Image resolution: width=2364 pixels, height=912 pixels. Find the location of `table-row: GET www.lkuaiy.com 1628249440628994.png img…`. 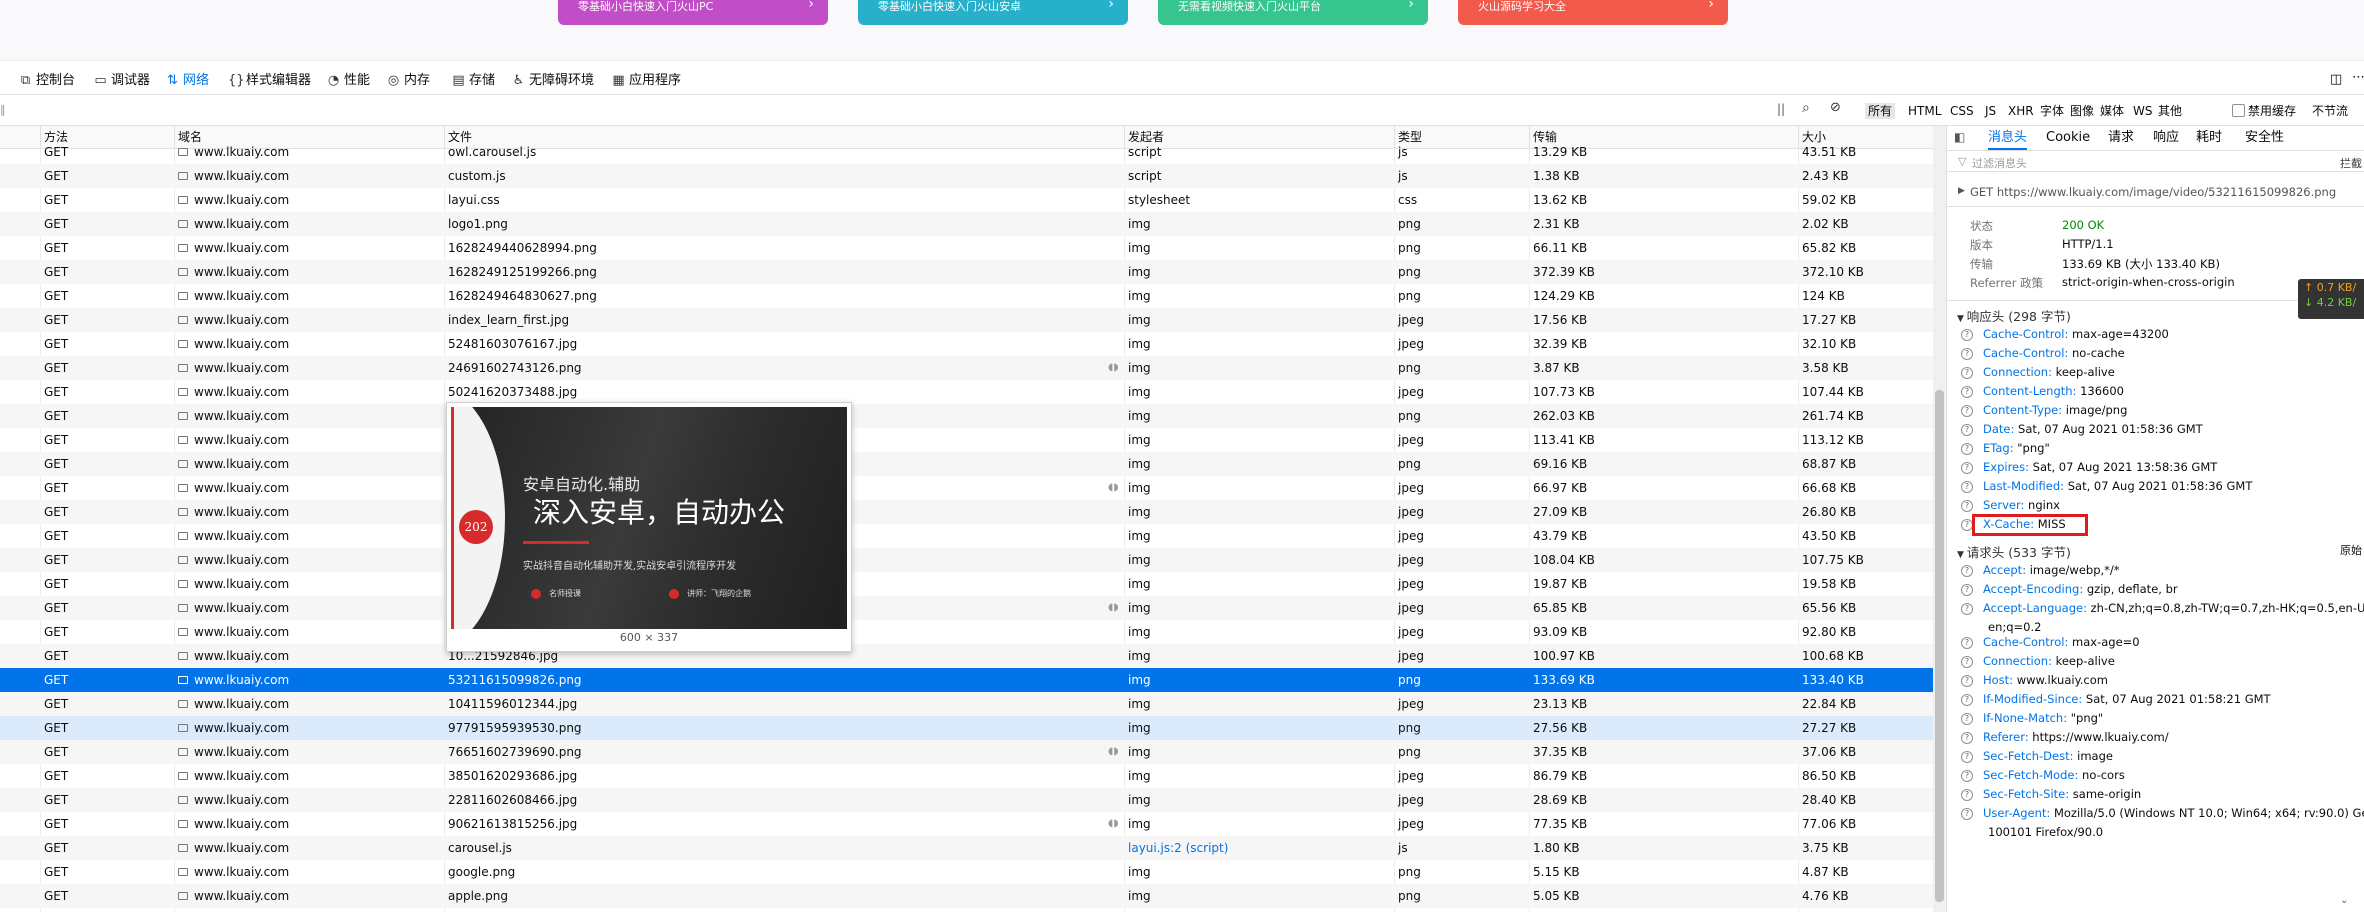

table-row: GET www.lkuaiy.com 1628249440628994.png img… is located at coordinates (966, 248).